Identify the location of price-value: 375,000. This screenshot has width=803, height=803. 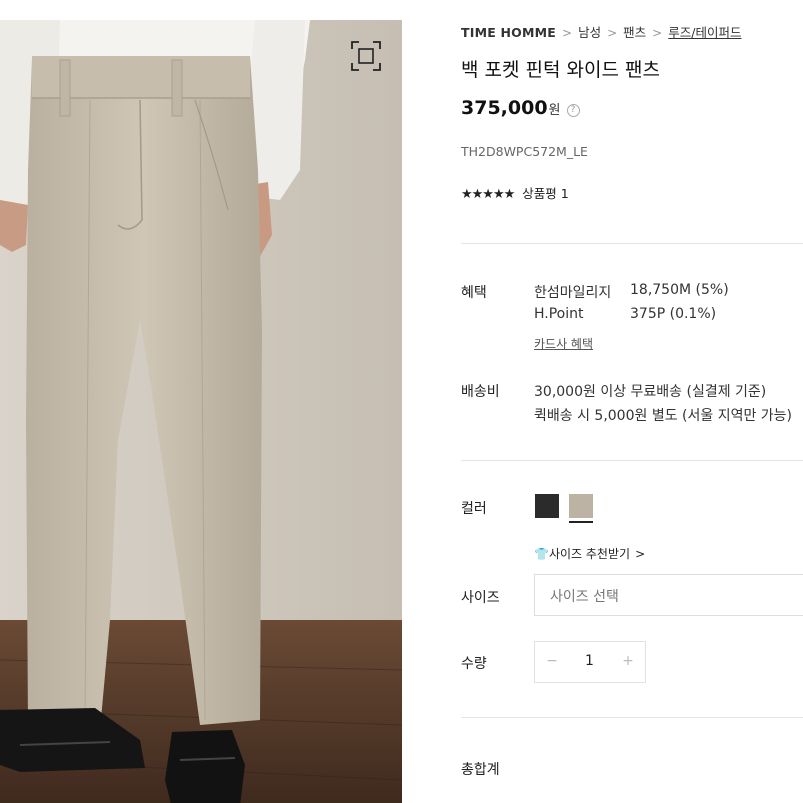
(504, 108).